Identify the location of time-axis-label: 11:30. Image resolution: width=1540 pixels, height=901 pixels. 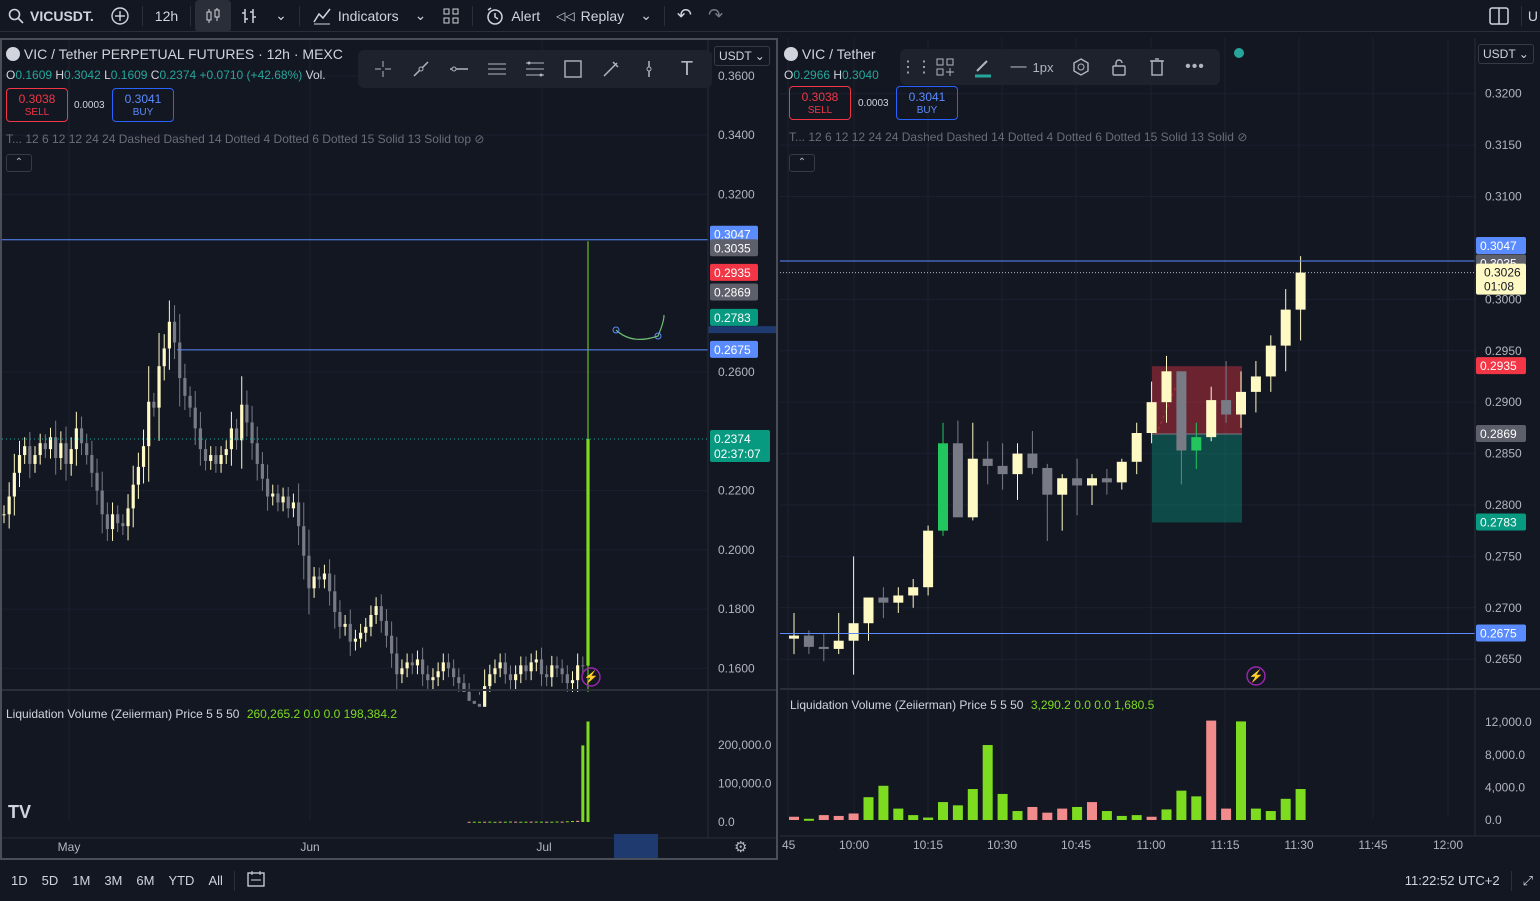
(1298, 845).